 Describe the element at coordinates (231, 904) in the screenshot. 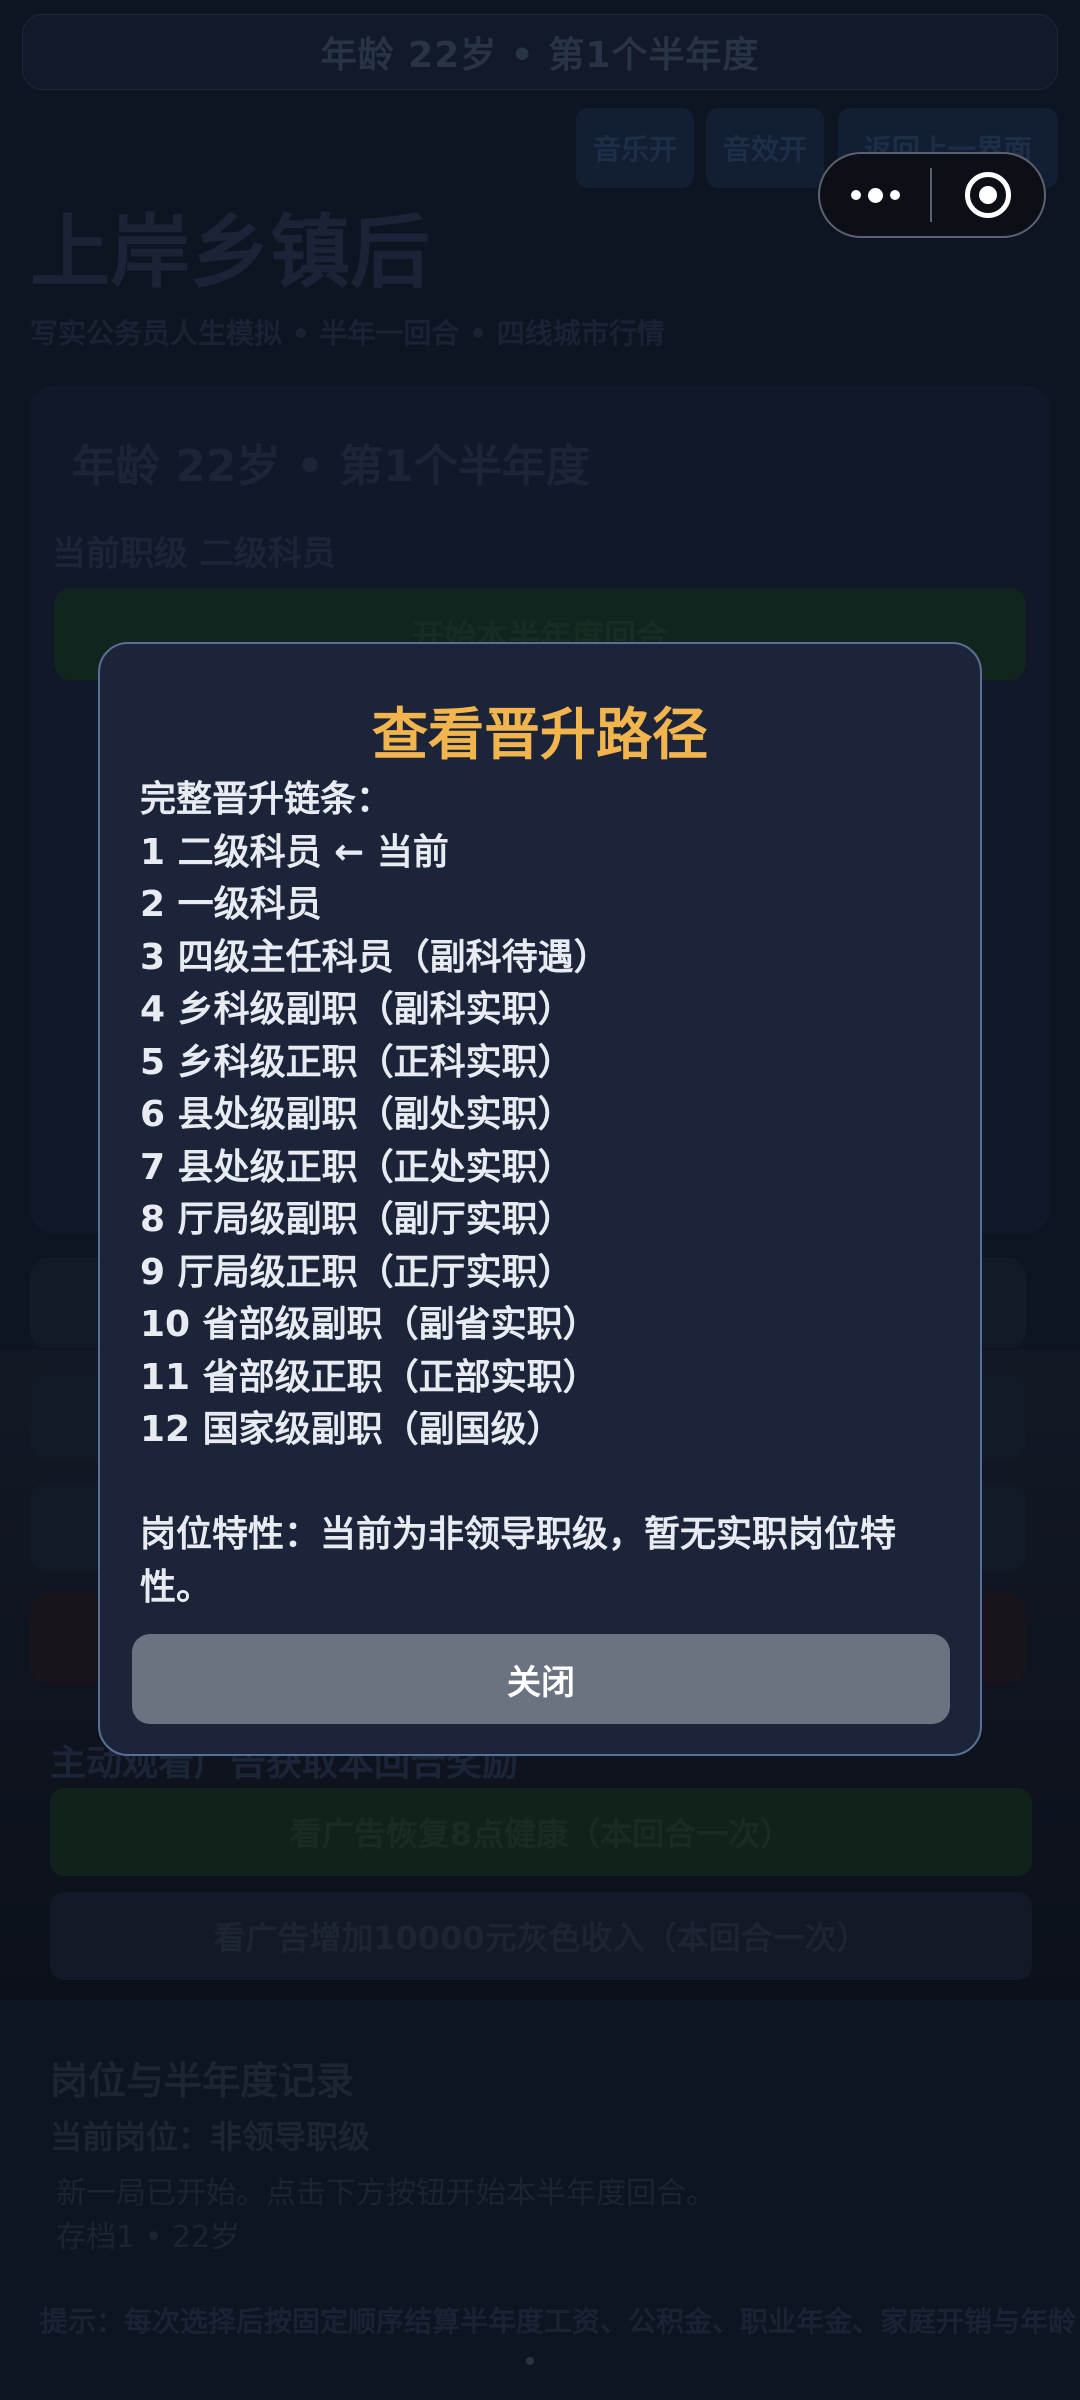

I see `chain-item: 2 一级科员` at that location.